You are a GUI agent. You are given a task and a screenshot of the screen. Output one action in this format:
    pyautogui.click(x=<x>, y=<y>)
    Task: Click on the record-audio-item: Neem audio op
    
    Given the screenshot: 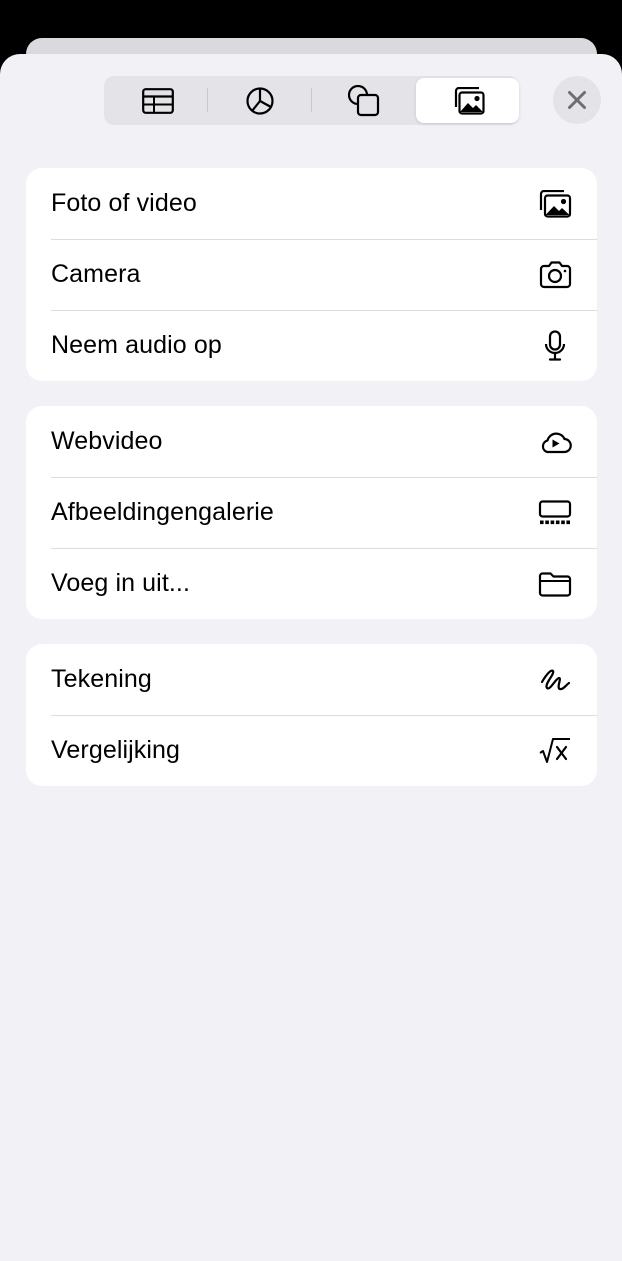 What is the action you would take?
    pyautogui.click(x=311, y=345)
    